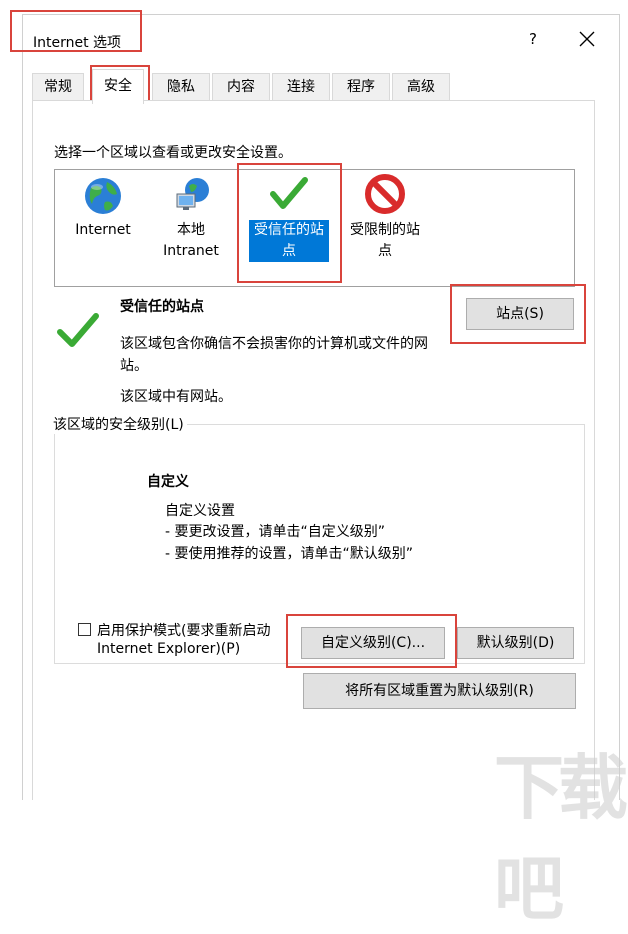 This screenshot has height=934, width=628. I want to click on help-button: ?, so click(533, 39).